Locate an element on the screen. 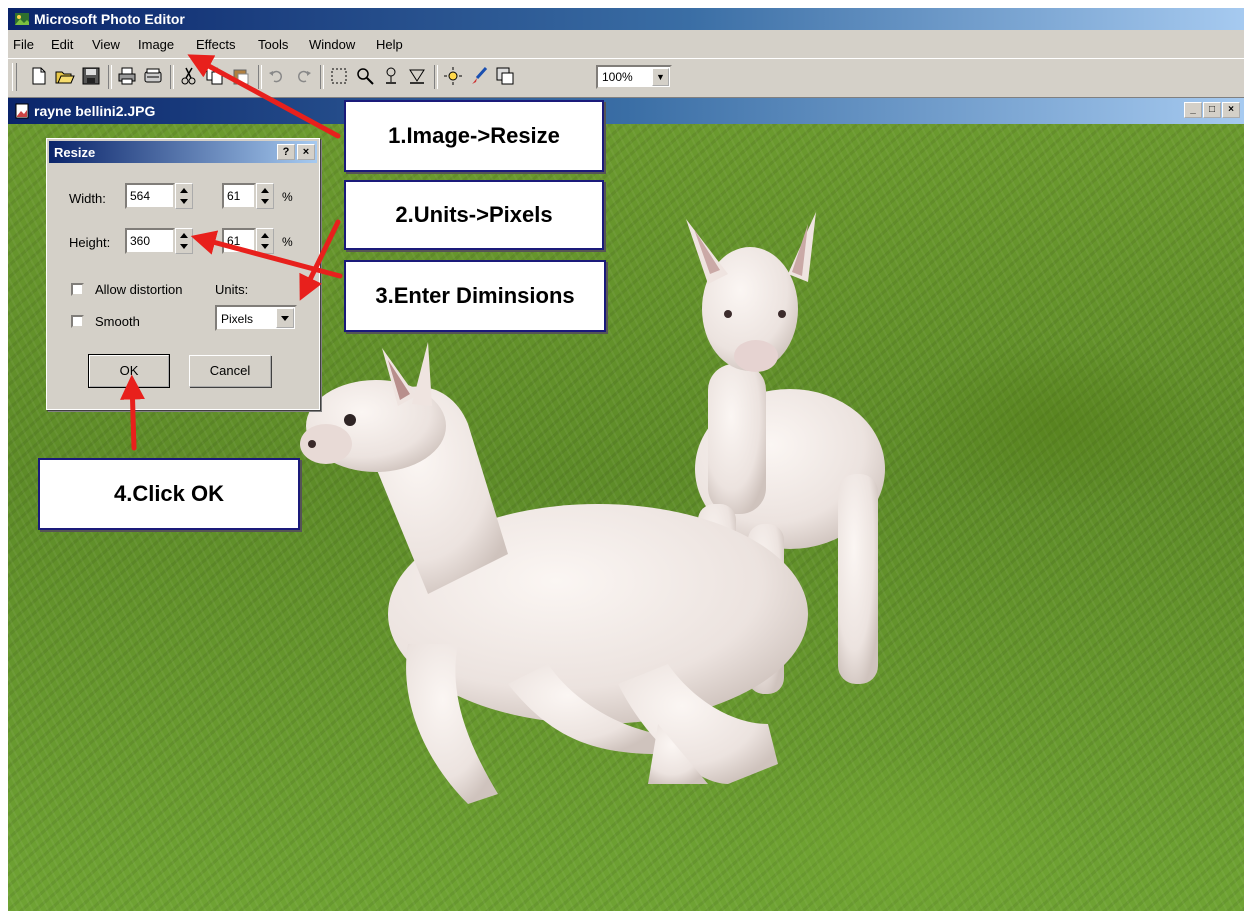 This screenshot has width=1250, height=911. select-icon is located at coordinates (339, 76).